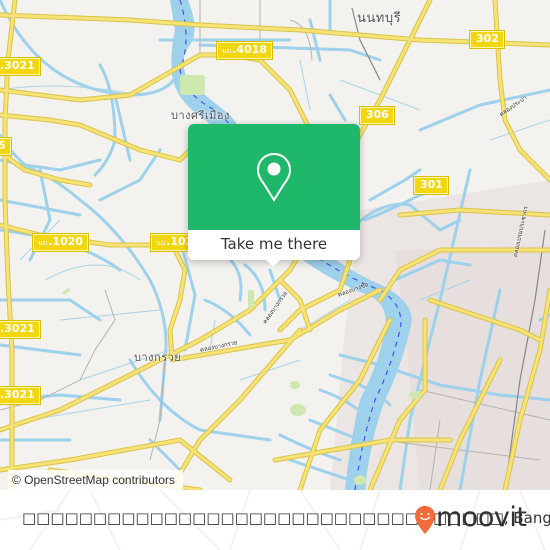 The height and width of the screenshot is (550, 550). What do you see at coordinates (481, 517) in the screenshot?
I see `moovit-wordmark: moovit` at bounding box center [481, 517].